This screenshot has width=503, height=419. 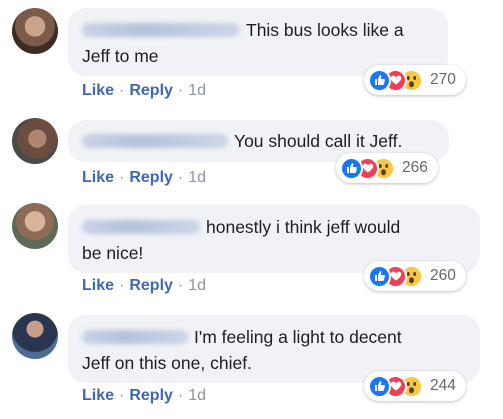 I want to click on reply-link: Reply, so click(x=151, y=395).